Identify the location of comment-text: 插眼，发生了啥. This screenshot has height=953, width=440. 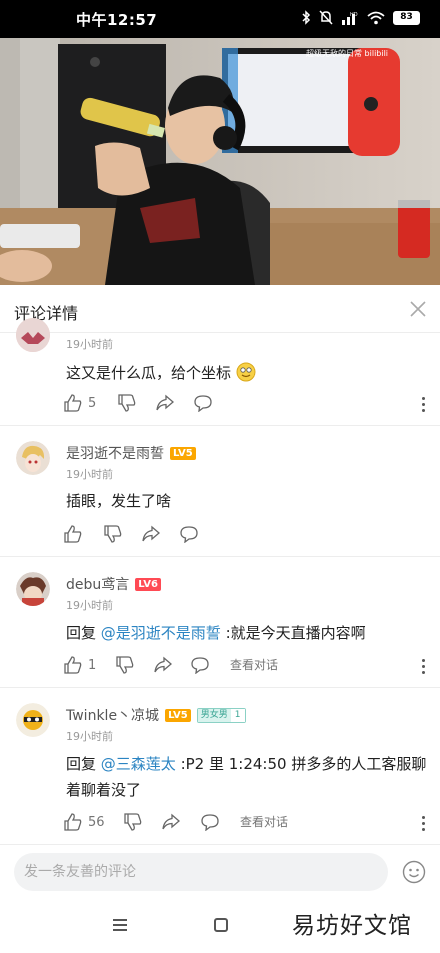
(119, 501).